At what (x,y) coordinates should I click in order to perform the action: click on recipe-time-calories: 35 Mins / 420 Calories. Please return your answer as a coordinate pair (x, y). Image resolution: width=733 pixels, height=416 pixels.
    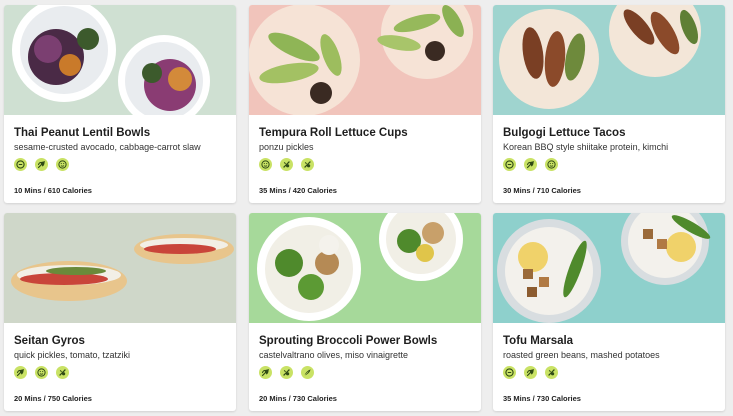
    Looking at the image, I should click on (298, 190).